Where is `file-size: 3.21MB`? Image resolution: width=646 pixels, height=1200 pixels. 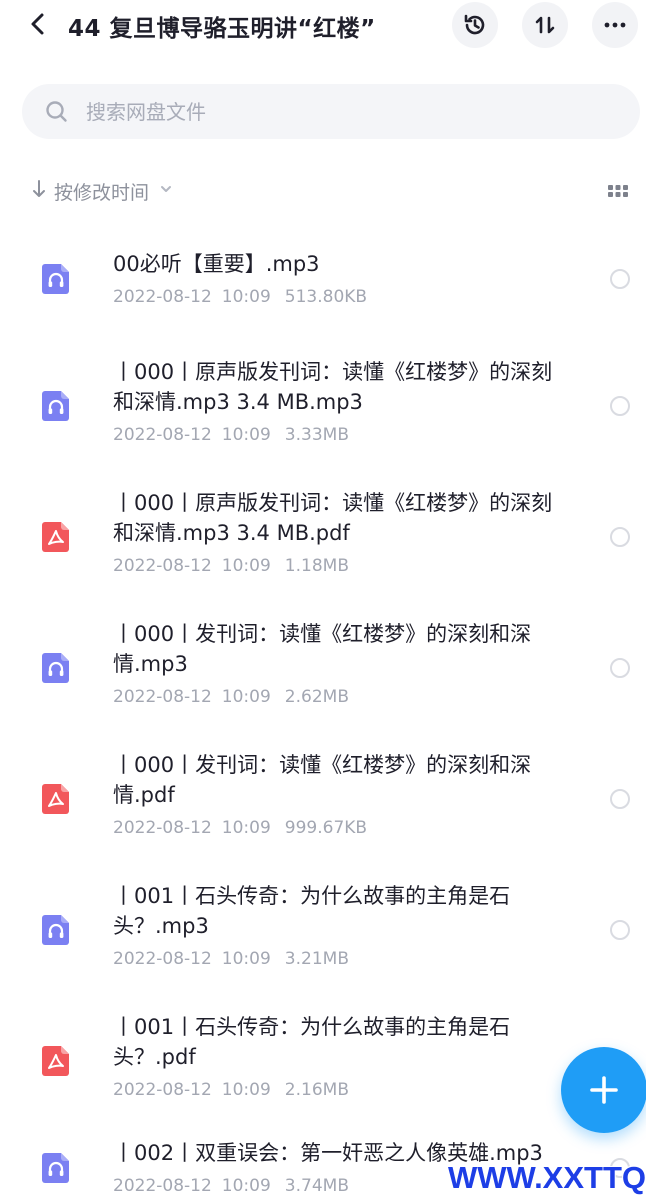
file-size: 3.21MB is located at coordinates (316, 959).